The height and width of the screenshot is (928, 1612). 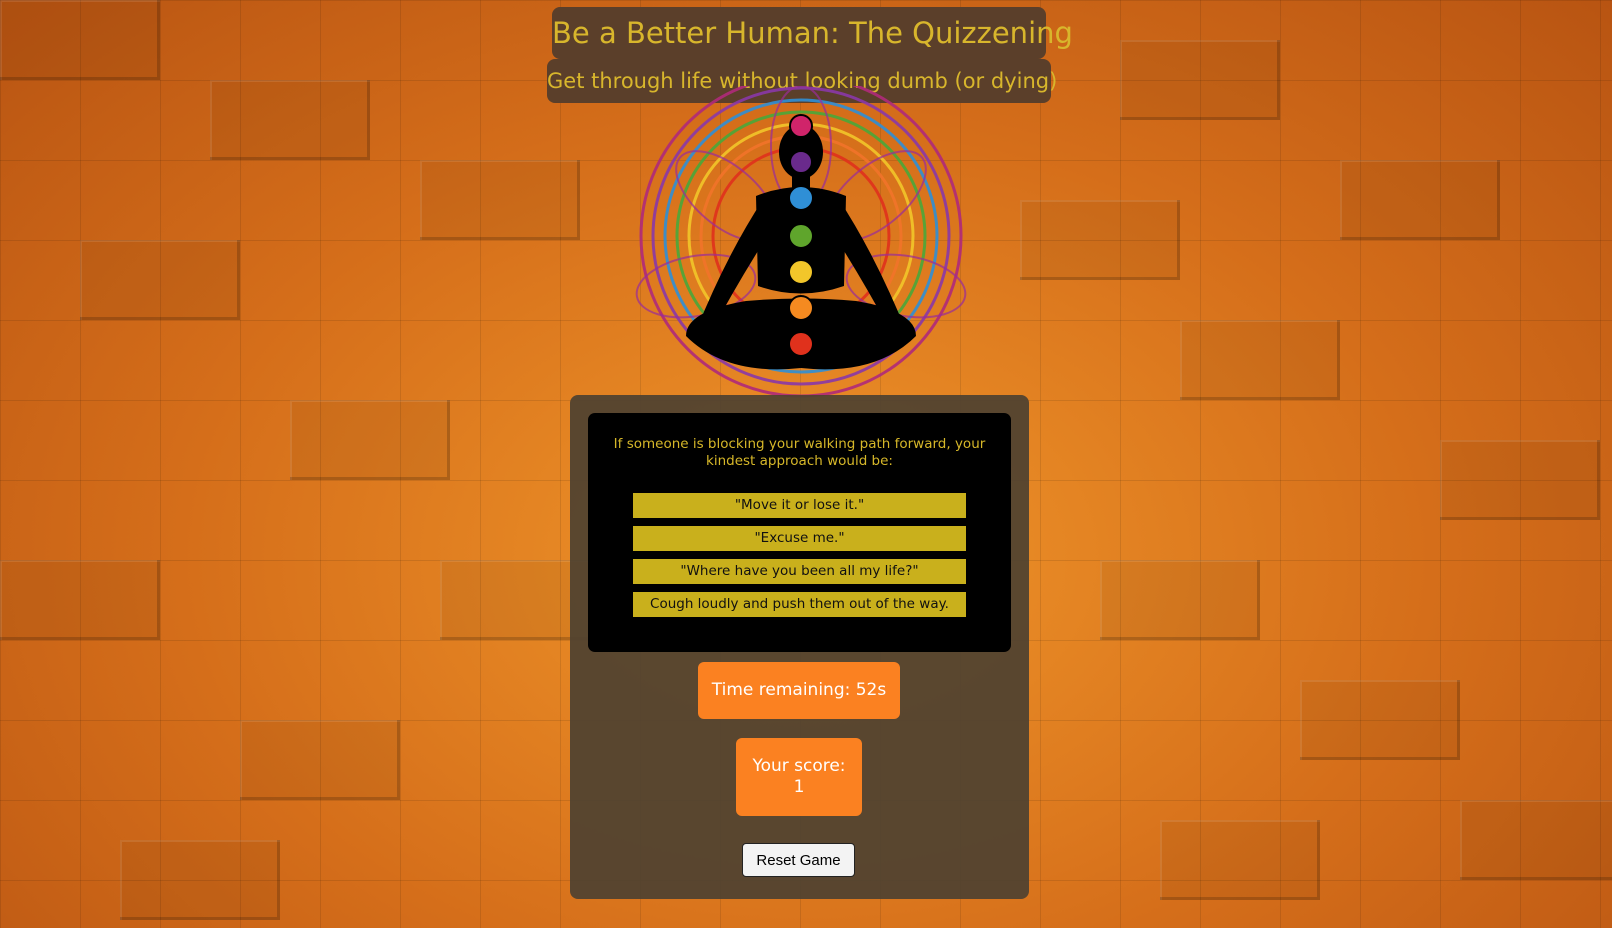 What do you see at coordinates (798, 860) in the screenshot?
I see `reset-game-button: Reset Game` at bounding box center [798, 860].